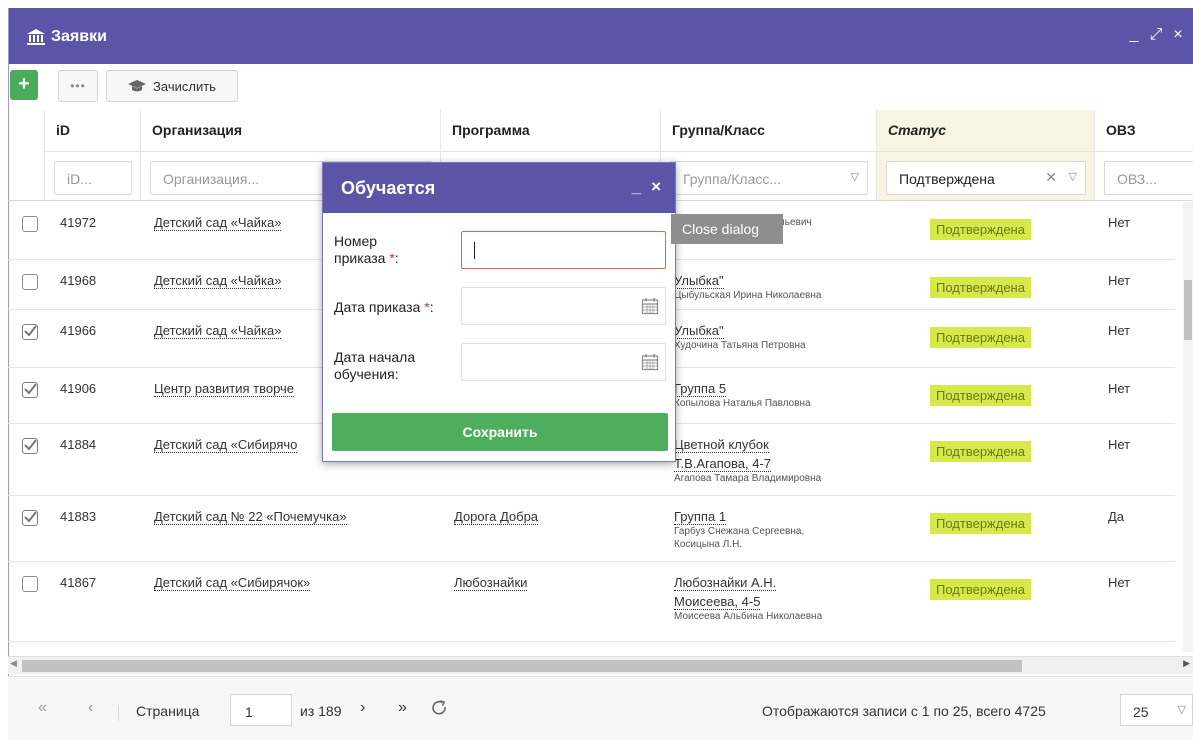 Image resolution: width=1193 pixels, height=740 pixels. I want to click on order-date-input, so click(563, 306).